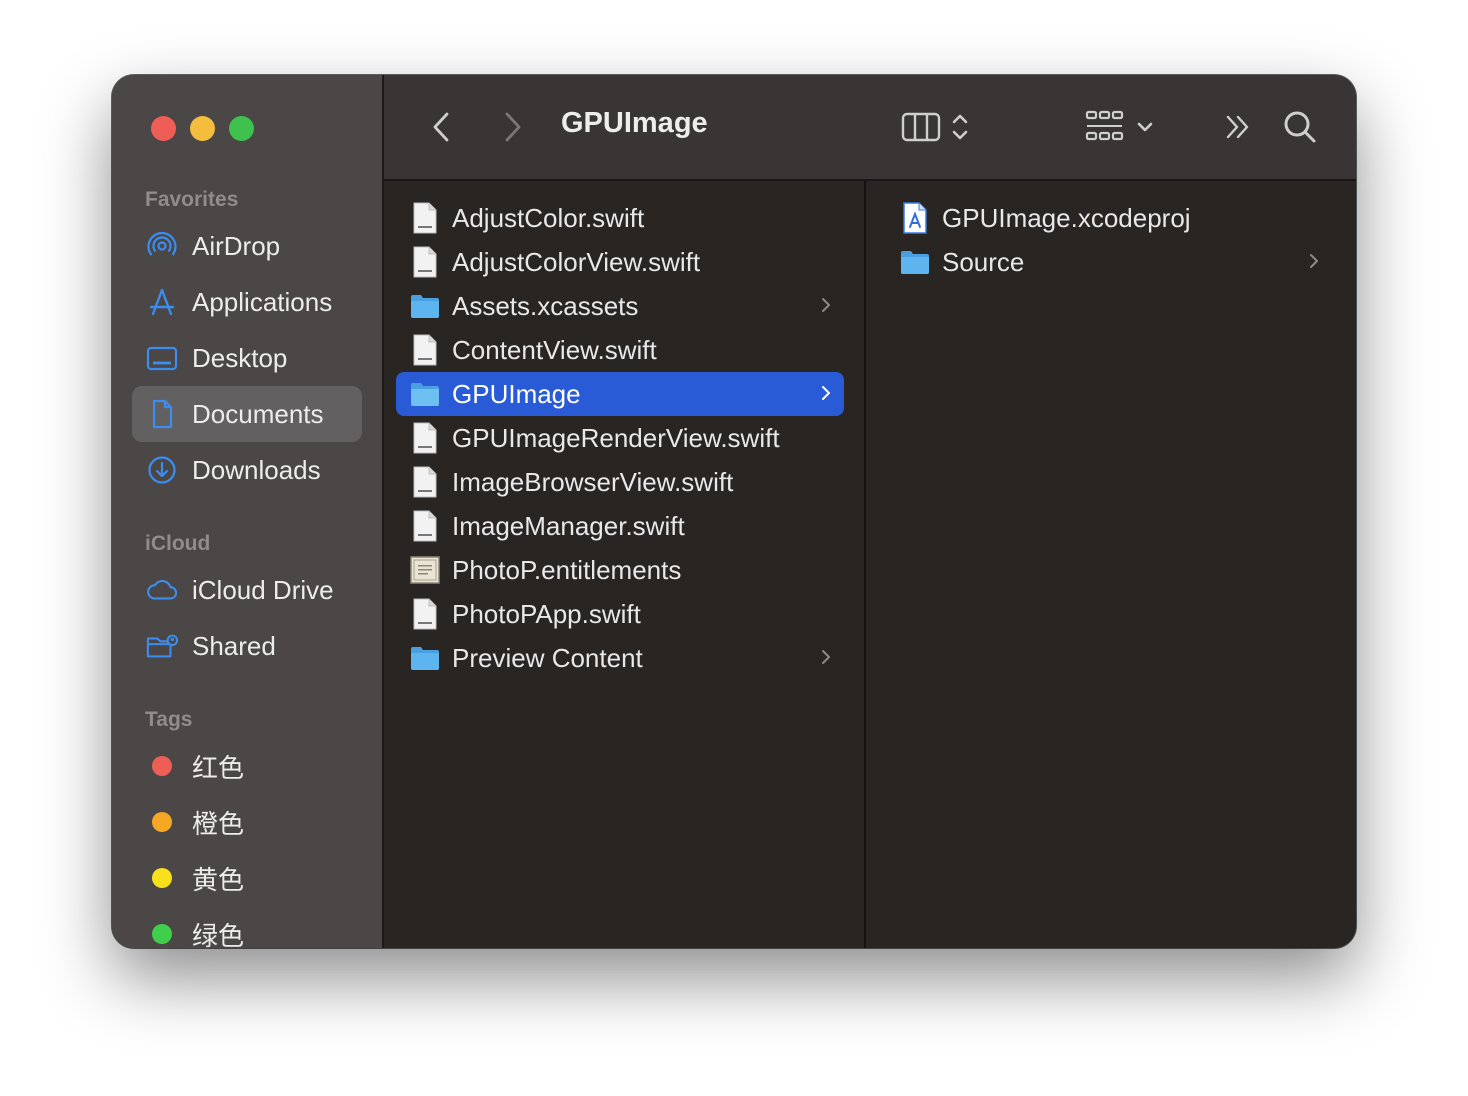 Image resolution: width=1468 pixels, height=1096 pixels. Describe the element at coordinates (162, 246) in the screenshot. I see `airdrop-icon` at that location.